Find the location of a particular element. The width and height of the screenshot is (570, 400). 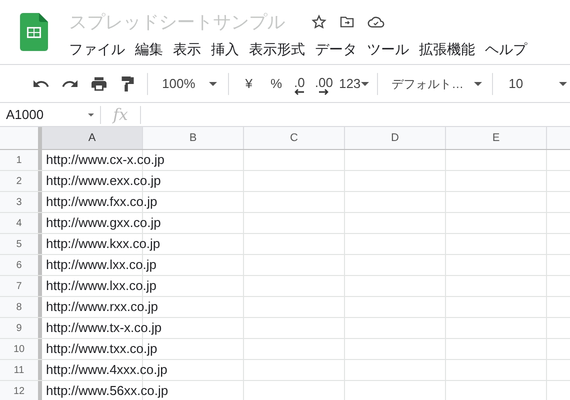

cloud-check-icon is located at coordinates (376, 22).